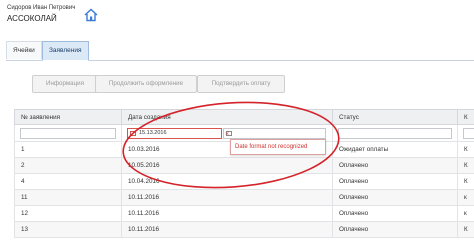  I want to click on table-row: 2 10.05.2016 Оплачено К, so click(244, 165).